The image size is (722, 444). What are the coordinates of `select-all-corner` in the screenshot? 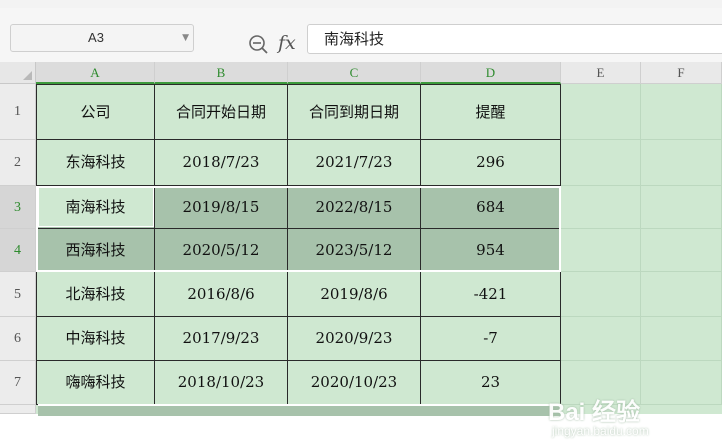 It's located at (18, 73).